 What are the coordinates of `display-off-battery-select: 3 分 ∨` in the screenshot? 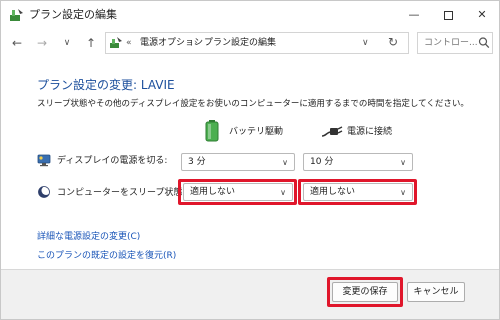 It's located at (238, 162).